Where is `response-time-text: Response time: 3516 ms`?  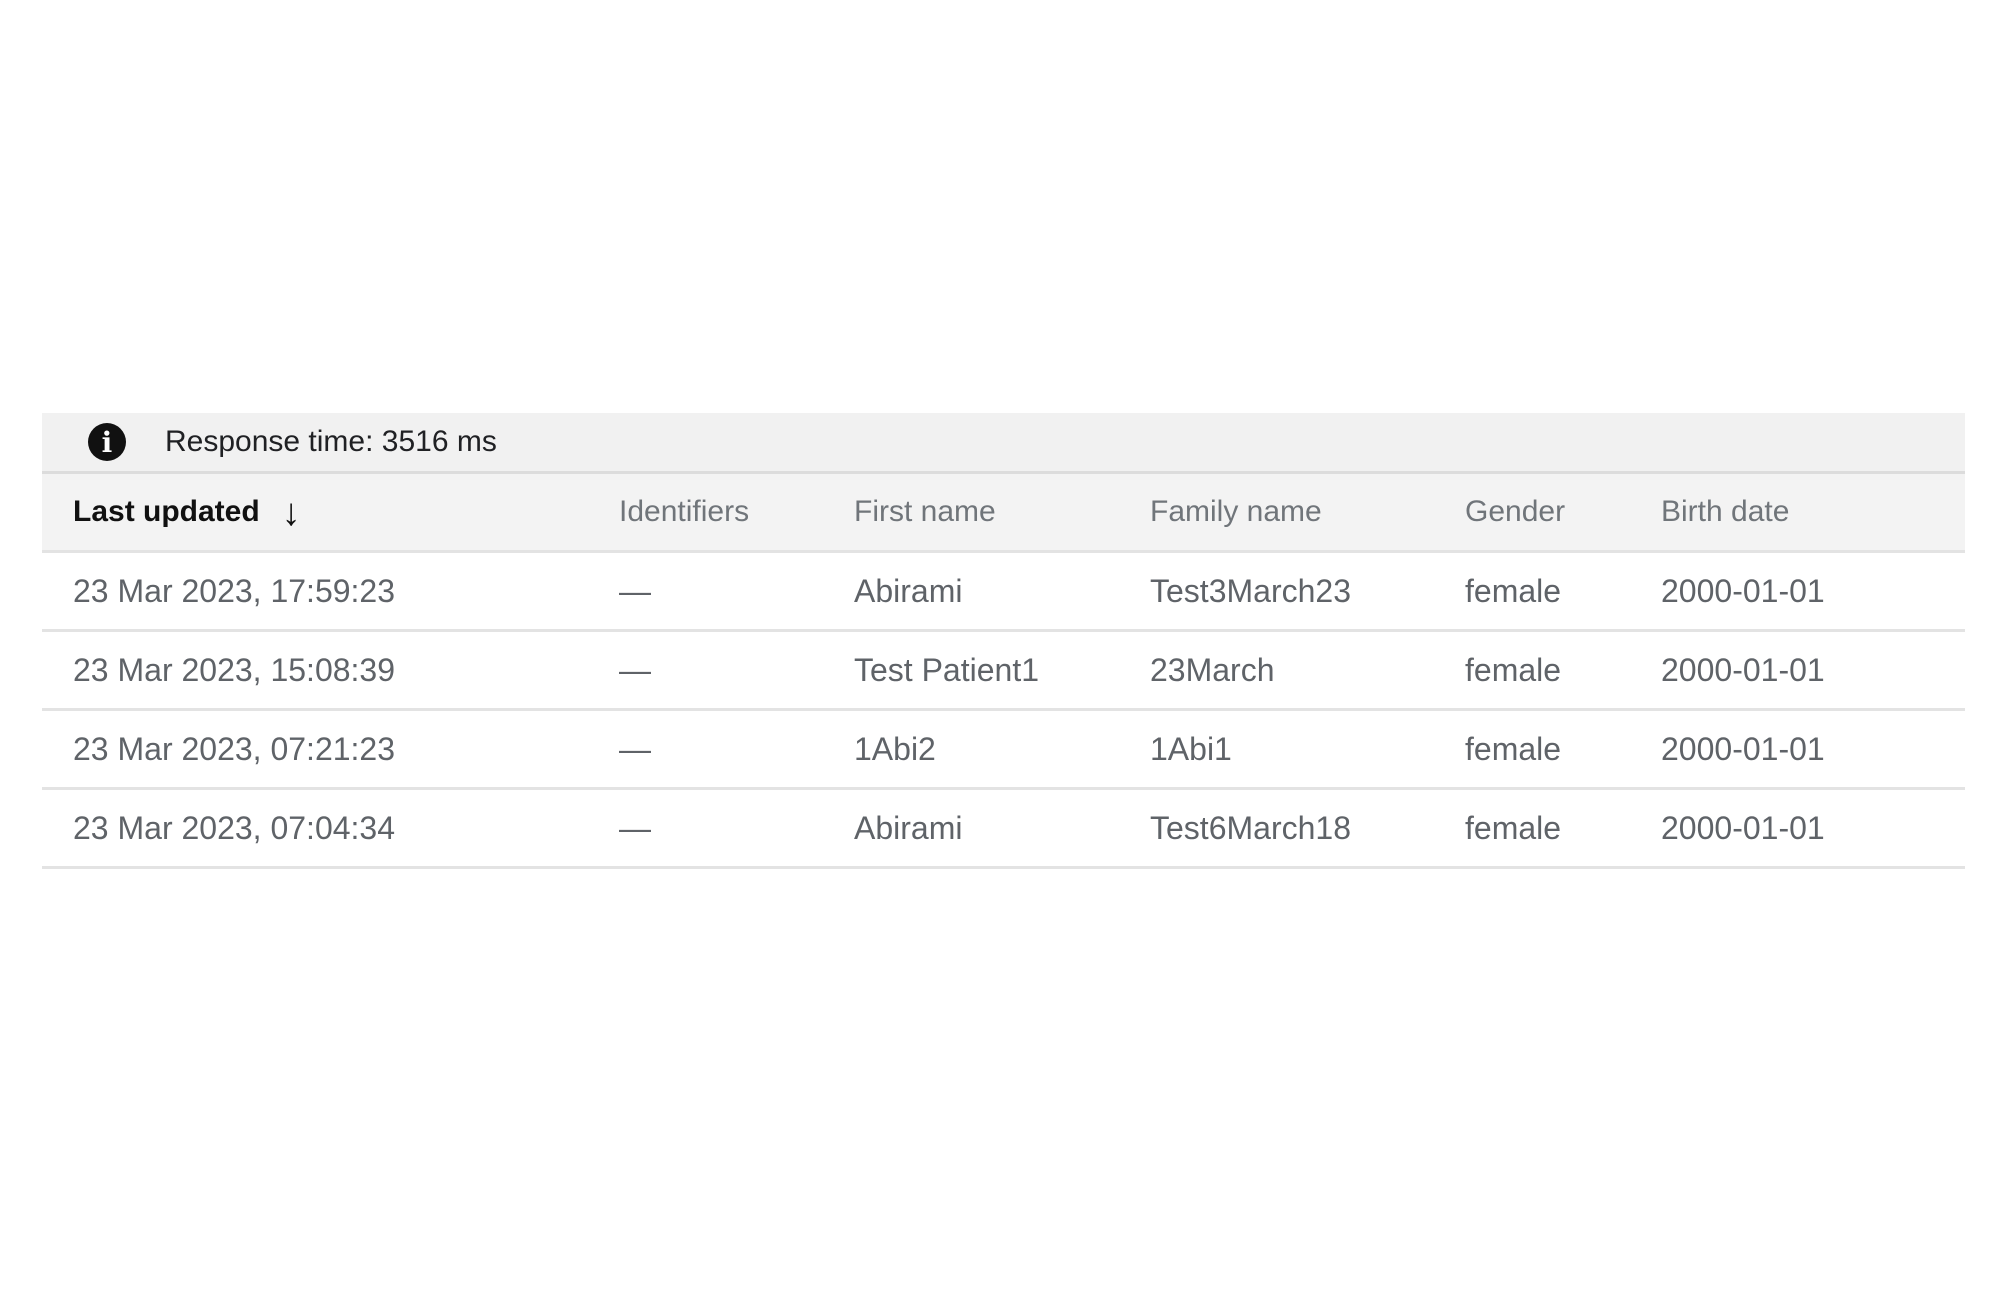 response-time-text: Response time: 3516 ms is located at coordinates (331, 441).